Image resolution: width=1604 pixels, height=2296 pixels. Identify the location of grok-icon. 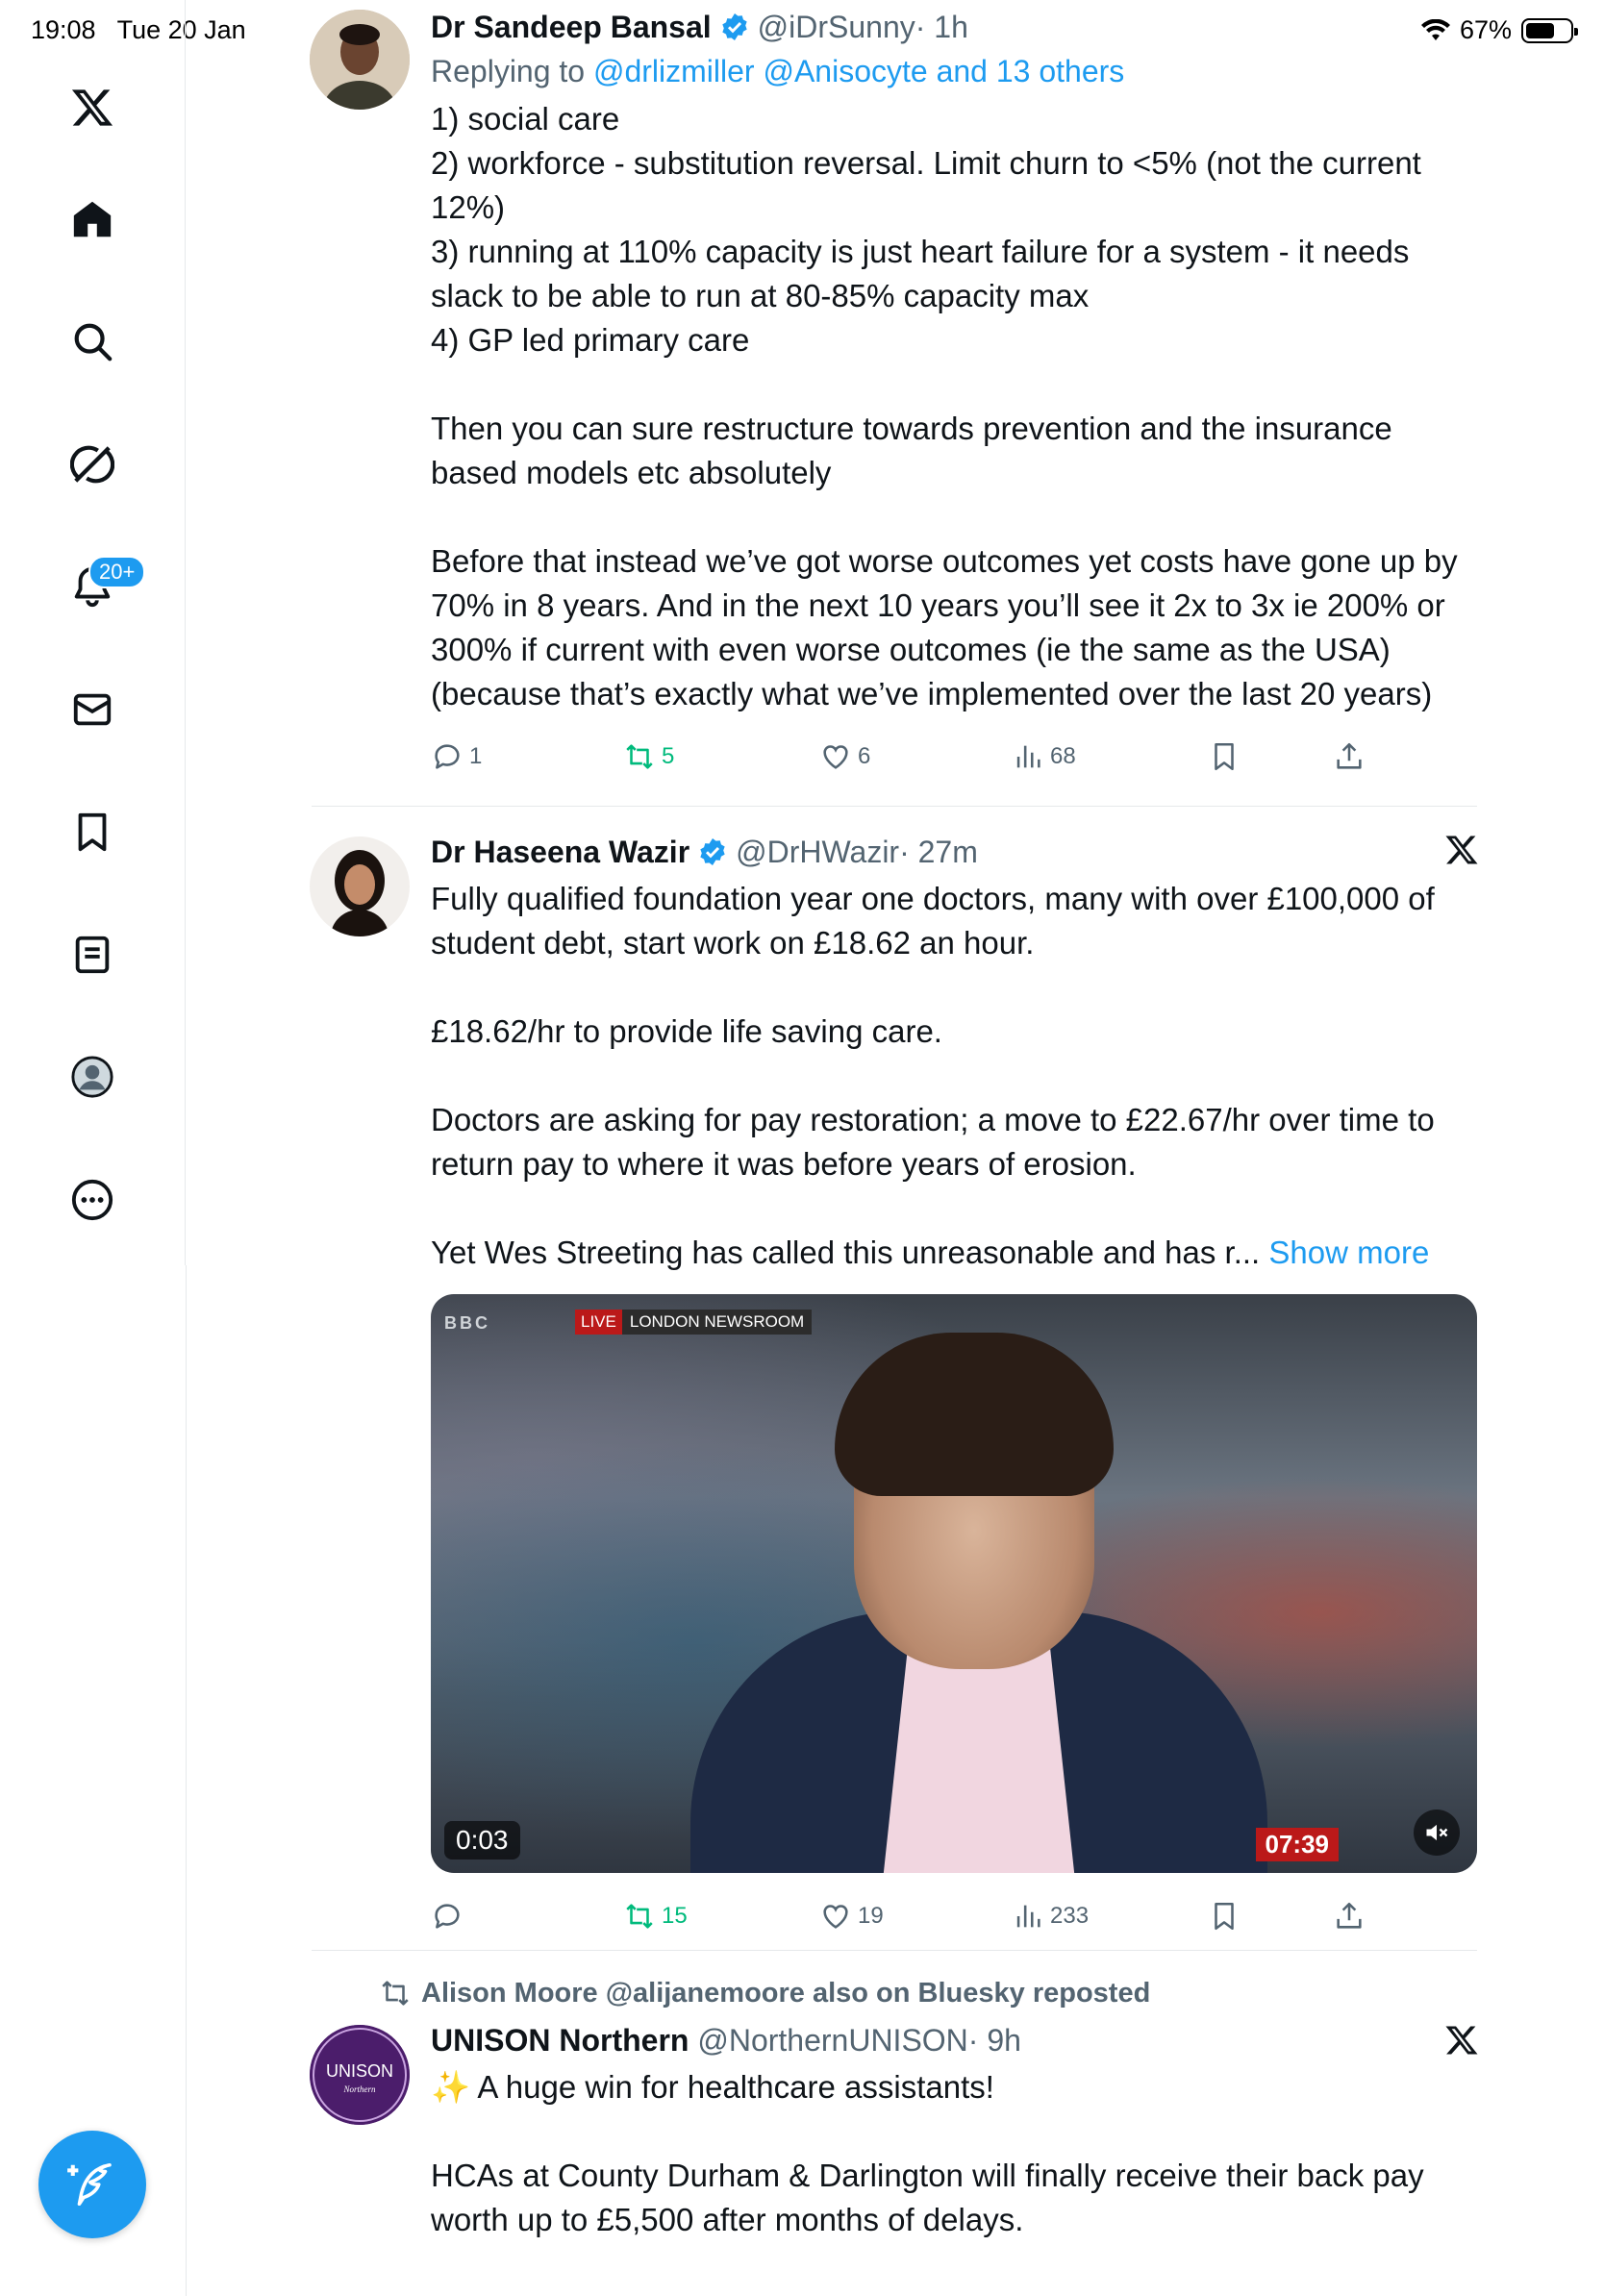
(92, 464).